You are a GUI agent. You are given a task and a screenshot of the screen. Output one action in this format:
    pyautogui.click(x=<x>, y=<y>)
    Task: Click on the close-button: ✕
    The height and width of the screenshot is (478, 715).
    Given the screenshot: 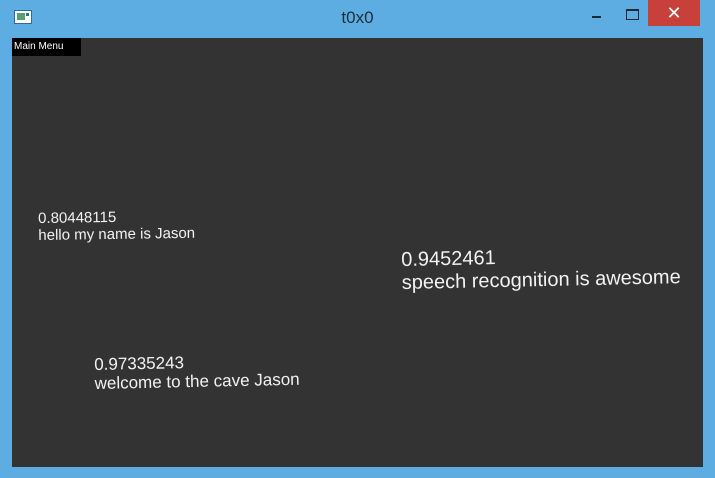 What is the action you would take?
    pyautogui.click(x=674, y=13)
    